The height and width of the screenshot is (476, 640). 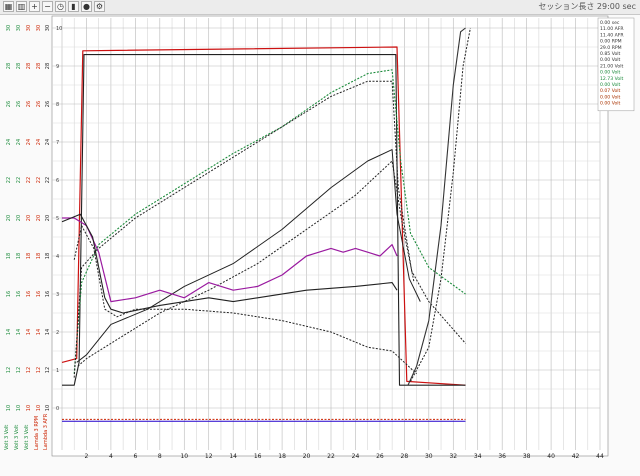 I want to click on y-tick-label: 10, so click(x=59, y=29).